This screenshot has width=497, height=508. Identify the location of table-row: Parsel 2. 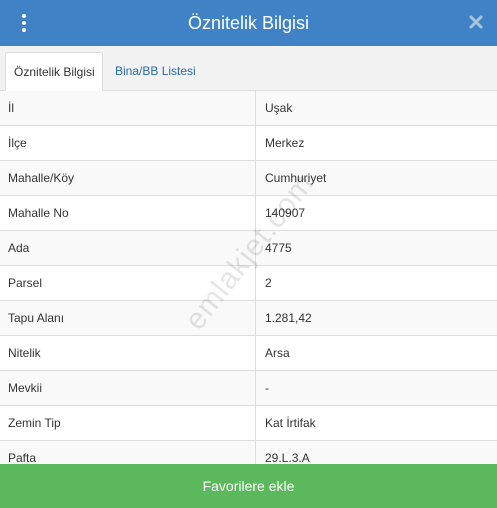
(248, 283).